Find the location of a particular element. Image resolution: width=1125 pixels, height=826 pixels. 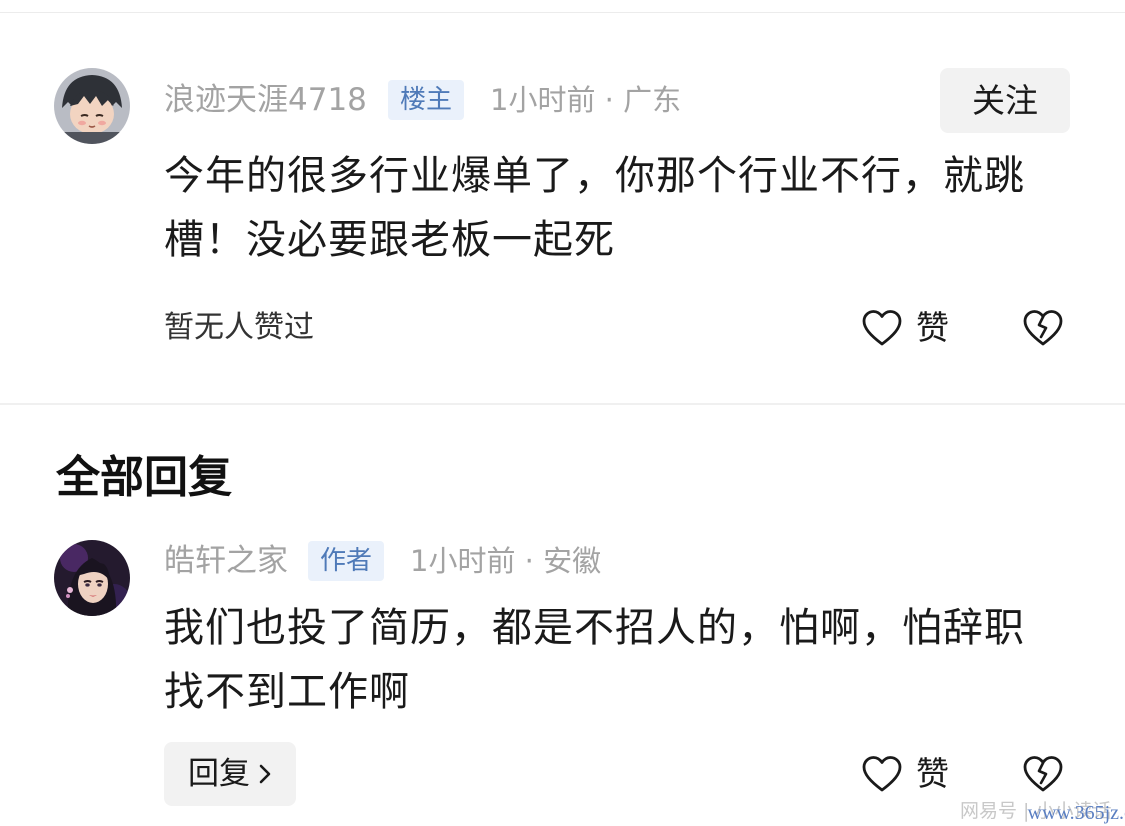

watermark: 网易号 | 小小读话 www.365jz.com is located at coordinates (1042, 810).